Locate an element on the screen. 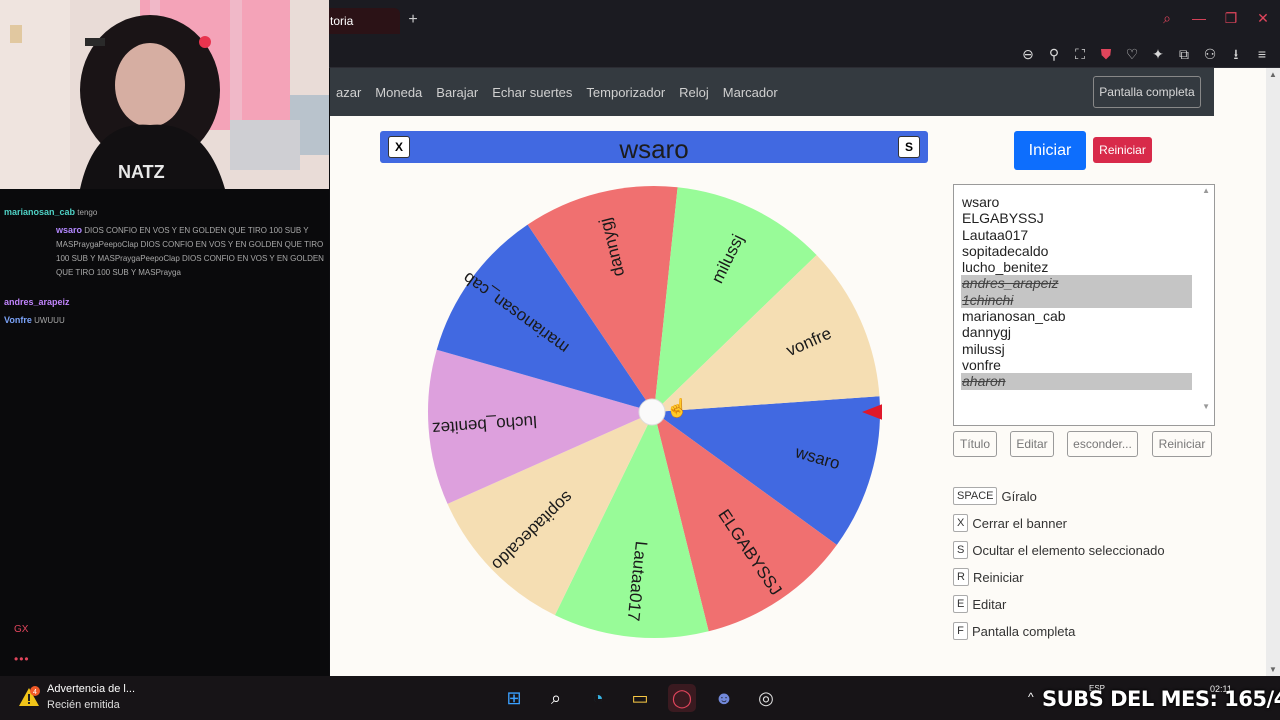 This screenshot has height=720, width=1280. wheel-hub is located at coordinates (652, 412).